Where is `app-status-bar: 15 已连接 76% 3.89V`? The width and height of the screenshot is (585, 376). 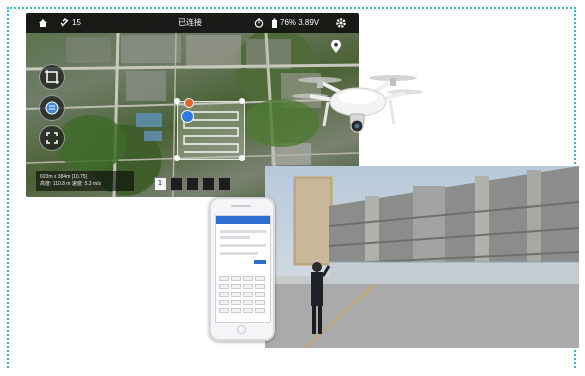 app-status-bar: 15 已连接 76% 3.89V is located at coordinates (192, 23).